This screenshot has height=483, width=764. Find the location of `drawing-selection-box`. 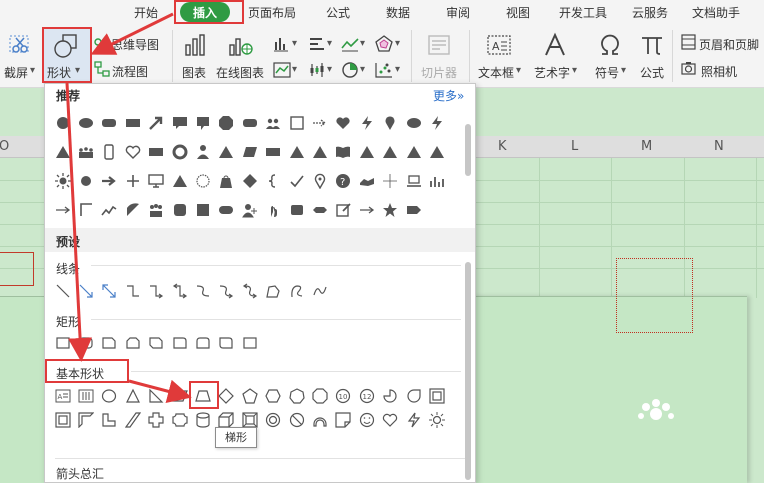

drawing-selection-box is located at coordinates (654, 295).